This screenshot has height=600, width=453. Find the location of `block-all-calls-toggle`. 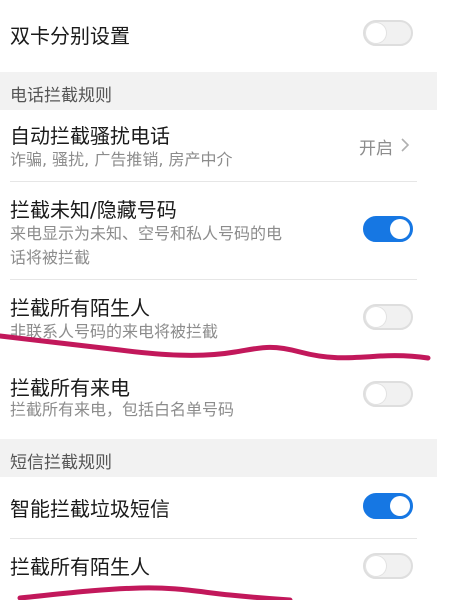

block-all-calls-toggle is located at coordinates (388, 394).